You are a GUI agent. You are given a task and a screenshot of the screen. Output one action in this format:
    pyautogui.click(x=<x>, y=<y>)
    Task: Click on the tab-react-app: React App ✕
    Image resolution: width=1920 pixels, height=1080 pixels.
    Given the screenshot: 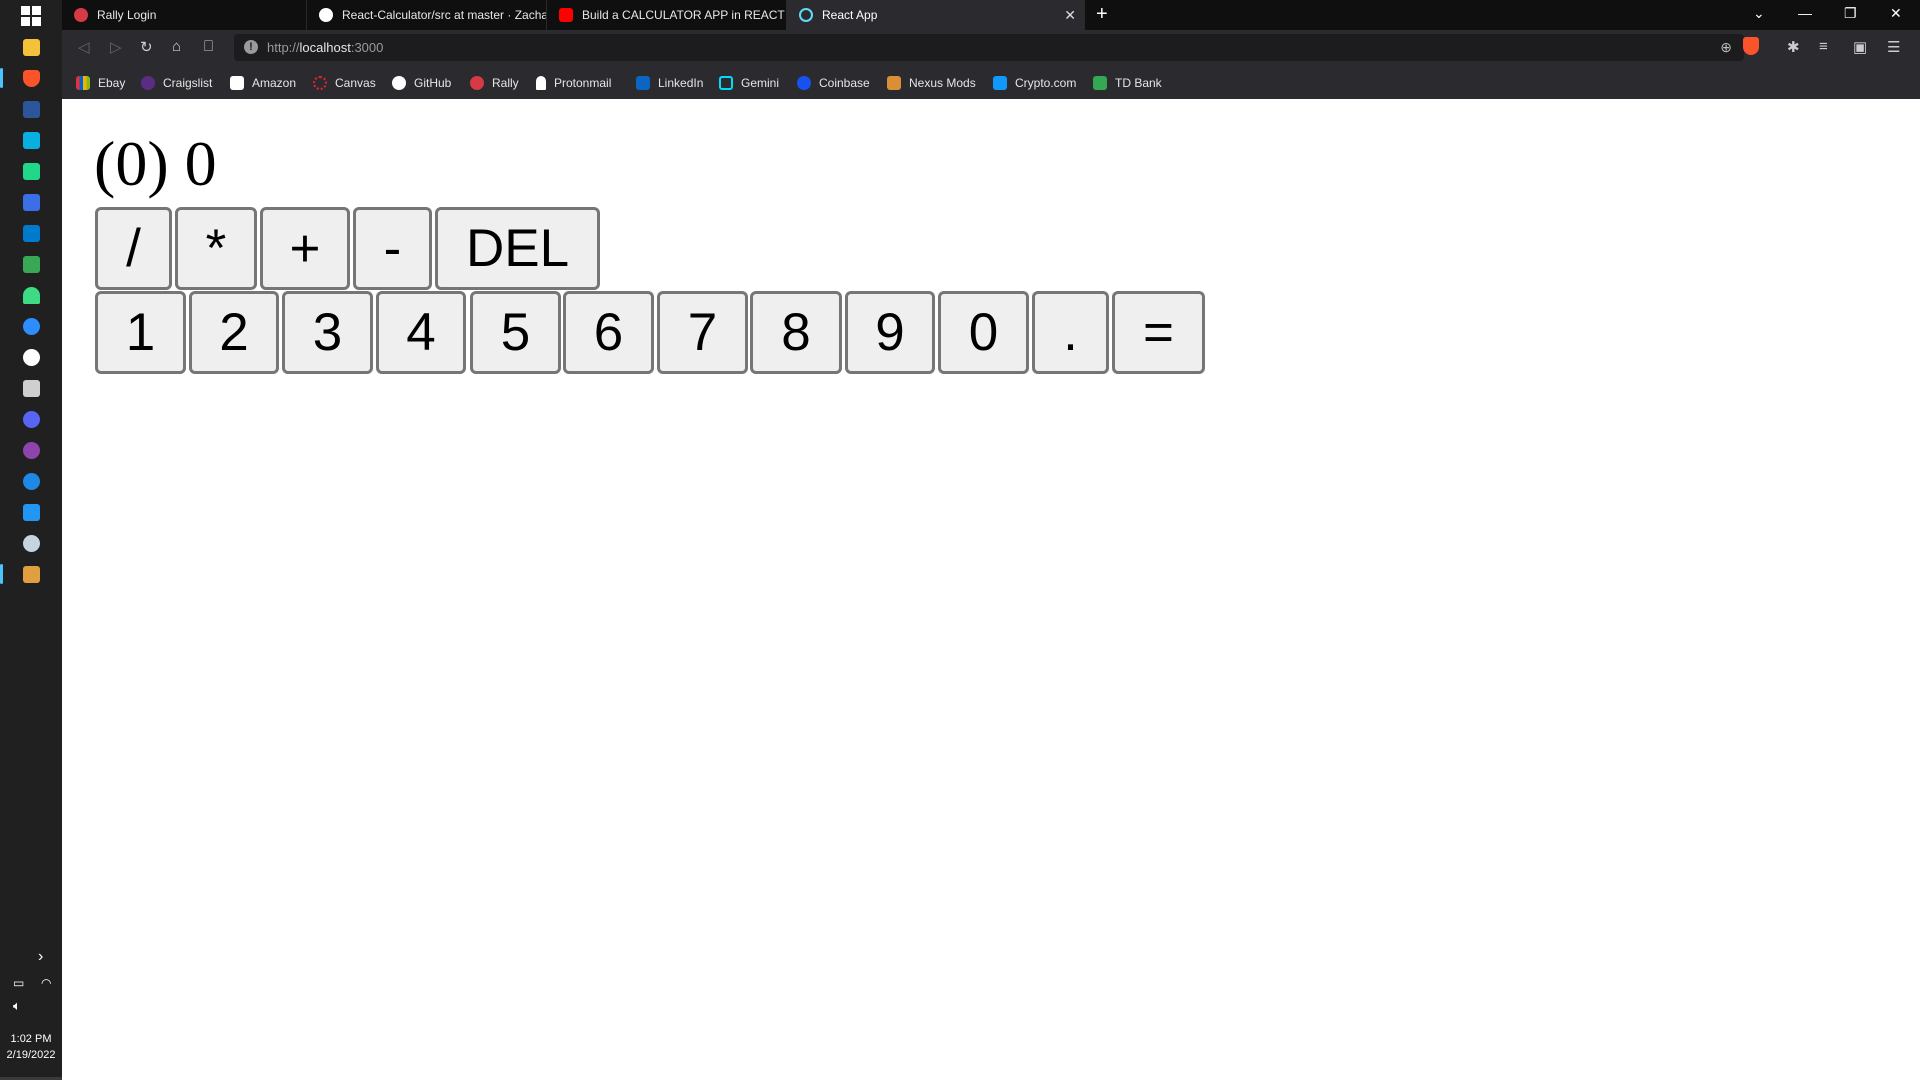 What is the action you would take?
    pyautogui.click(x=936, y=15)
    